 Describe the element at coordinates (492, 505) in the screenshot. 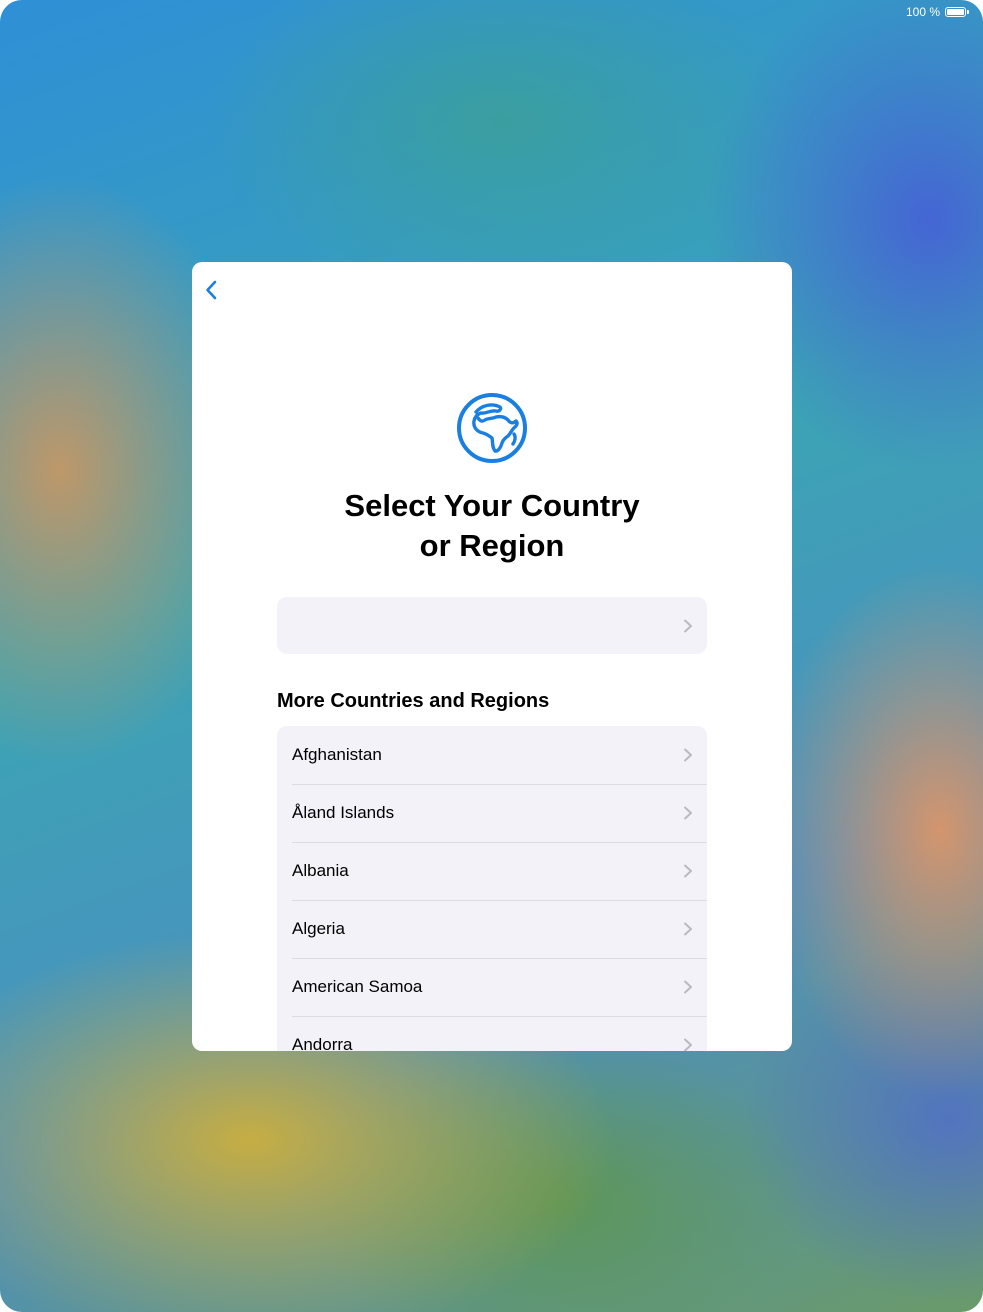

I see `page-title-line-1: Select Your Country` at that location.